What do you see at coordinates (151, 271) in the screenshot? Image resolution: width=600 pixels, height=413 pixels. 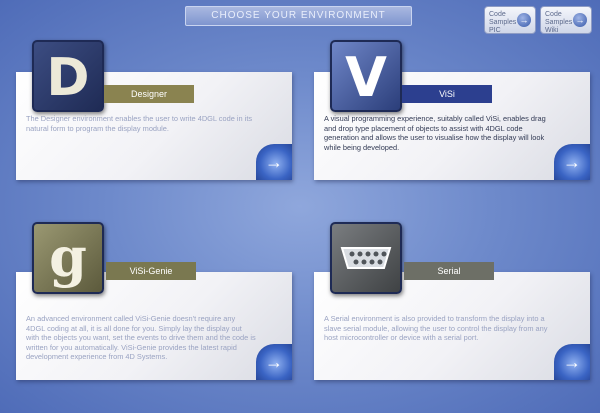 I see `visi-genie-label: ViSi-Genie` at bounding box center [151, 271].